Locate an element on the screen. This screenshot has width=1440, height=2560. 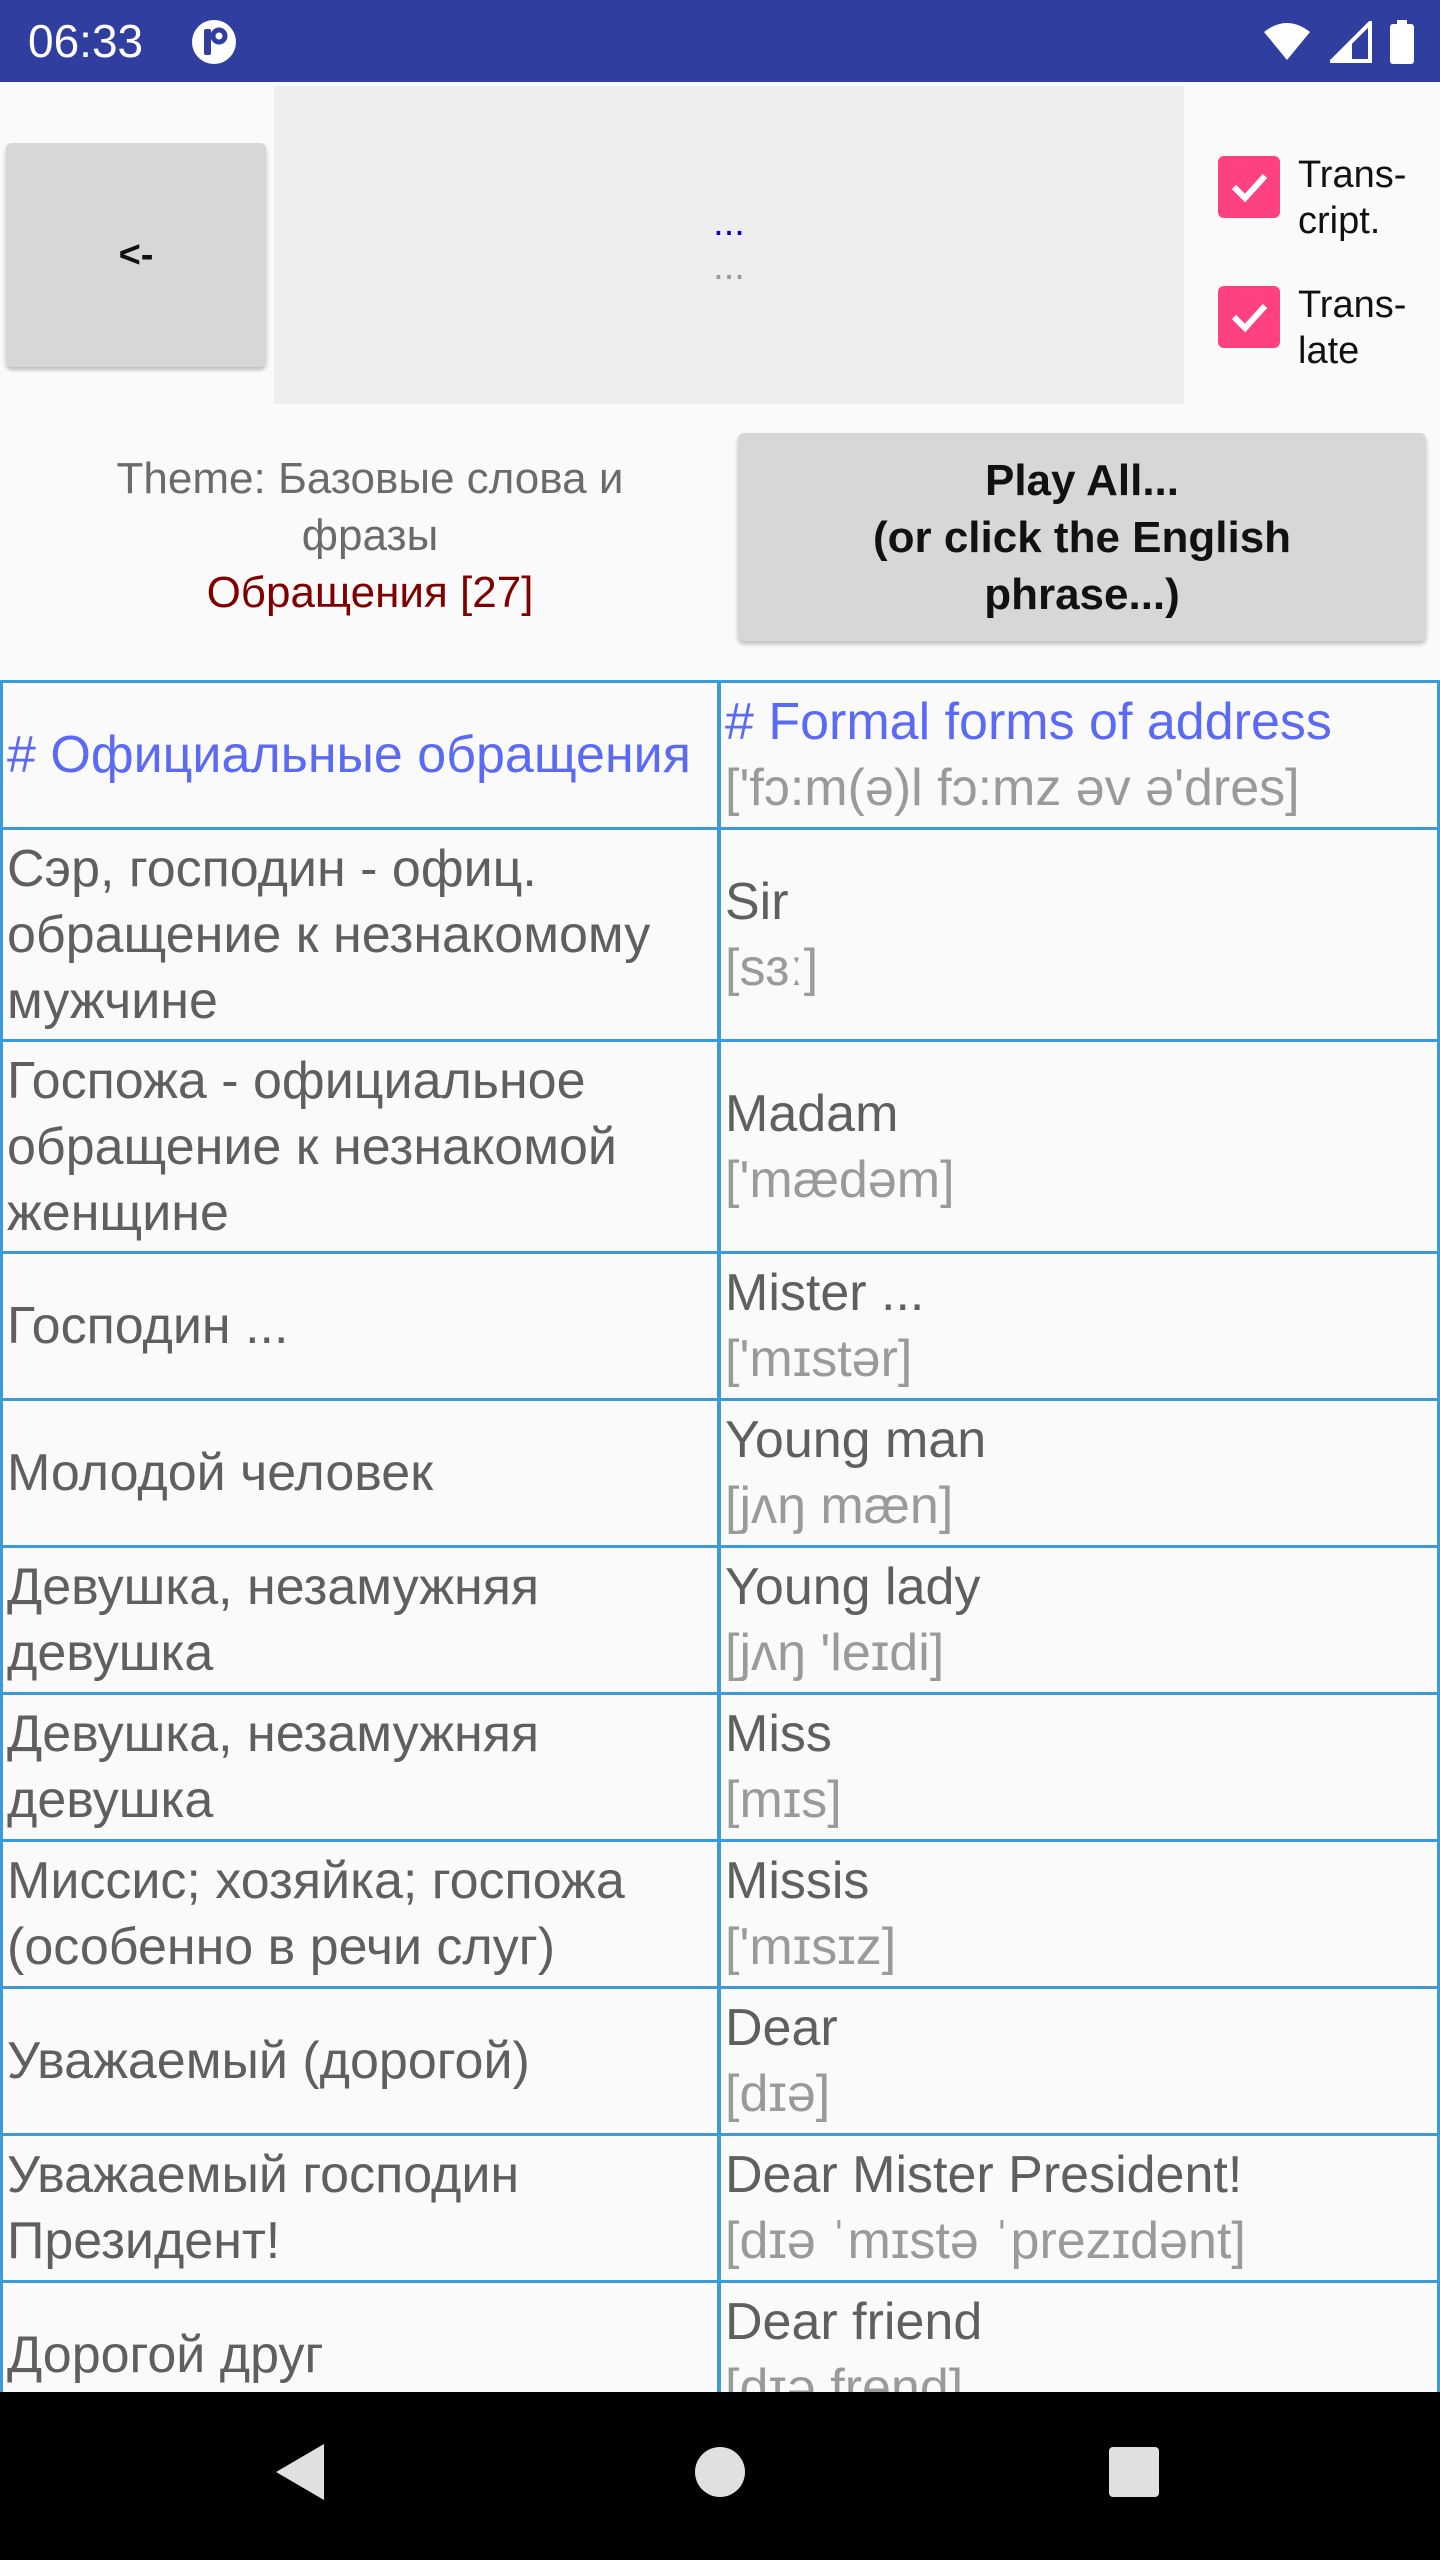
back-icon is located at coordinates (300, 2472).